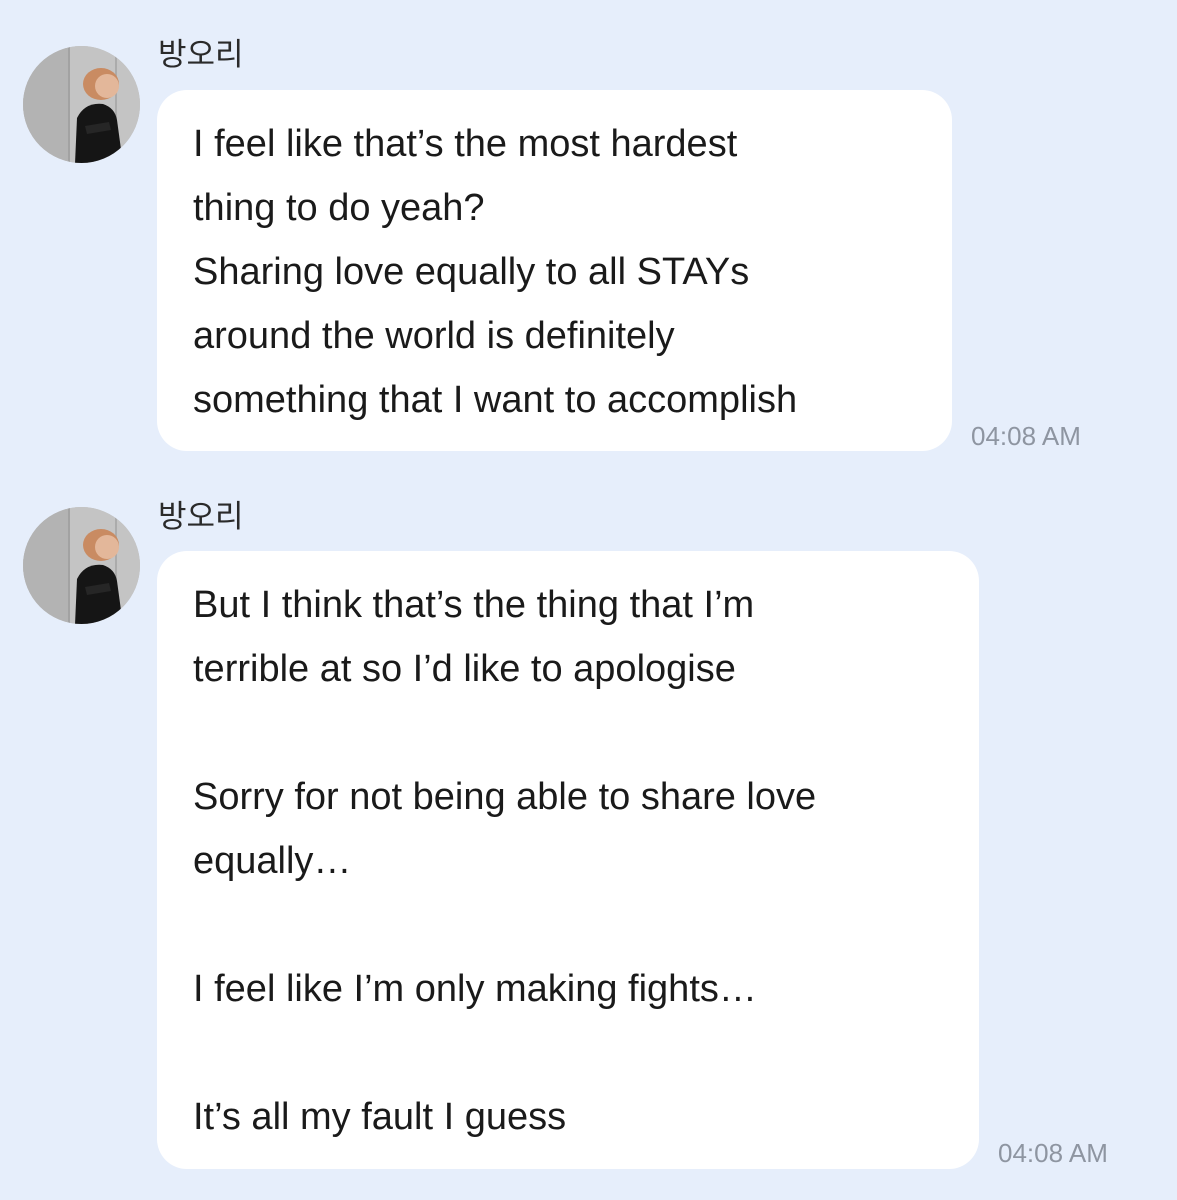 The width and height of the screenshot is (1177, 1200). What do you see at coordinates (380, 1117) in the screenshot?
I see `message-text-line: It’s all my fault I guess` at bounding box center [380, 1117].